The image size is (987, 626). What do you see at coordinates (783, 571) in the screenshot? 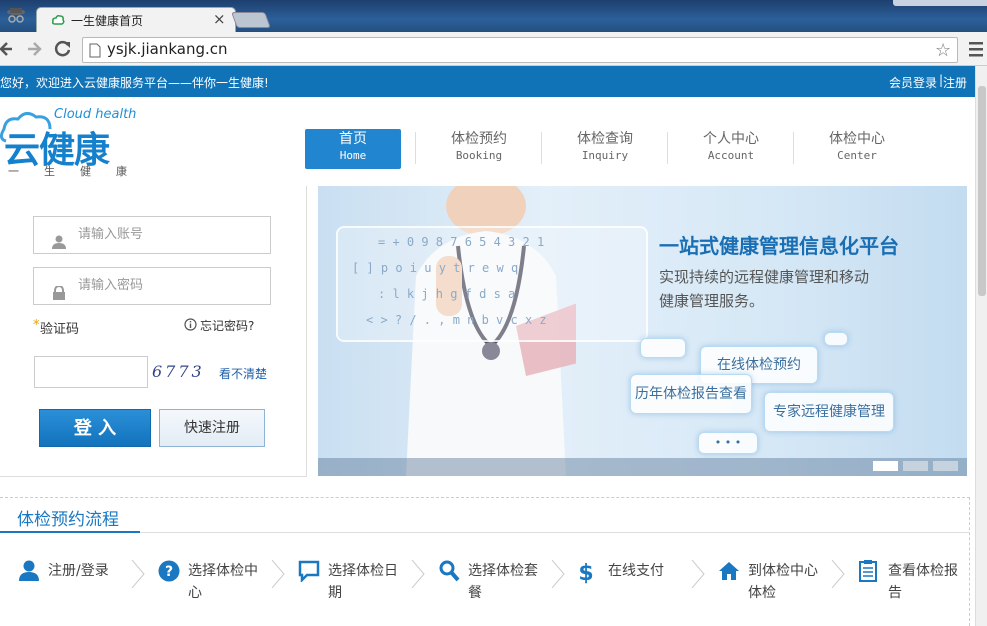
I see `step-label-6-line1: 到体检中心` at bounding box center [783, 571].